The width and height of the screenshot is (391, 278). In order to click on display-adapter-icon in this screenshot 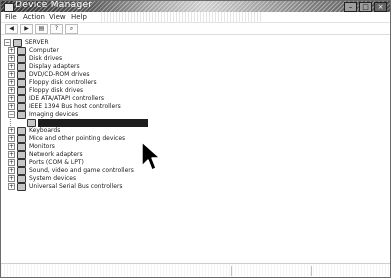, I will do `click(21, 67)`.